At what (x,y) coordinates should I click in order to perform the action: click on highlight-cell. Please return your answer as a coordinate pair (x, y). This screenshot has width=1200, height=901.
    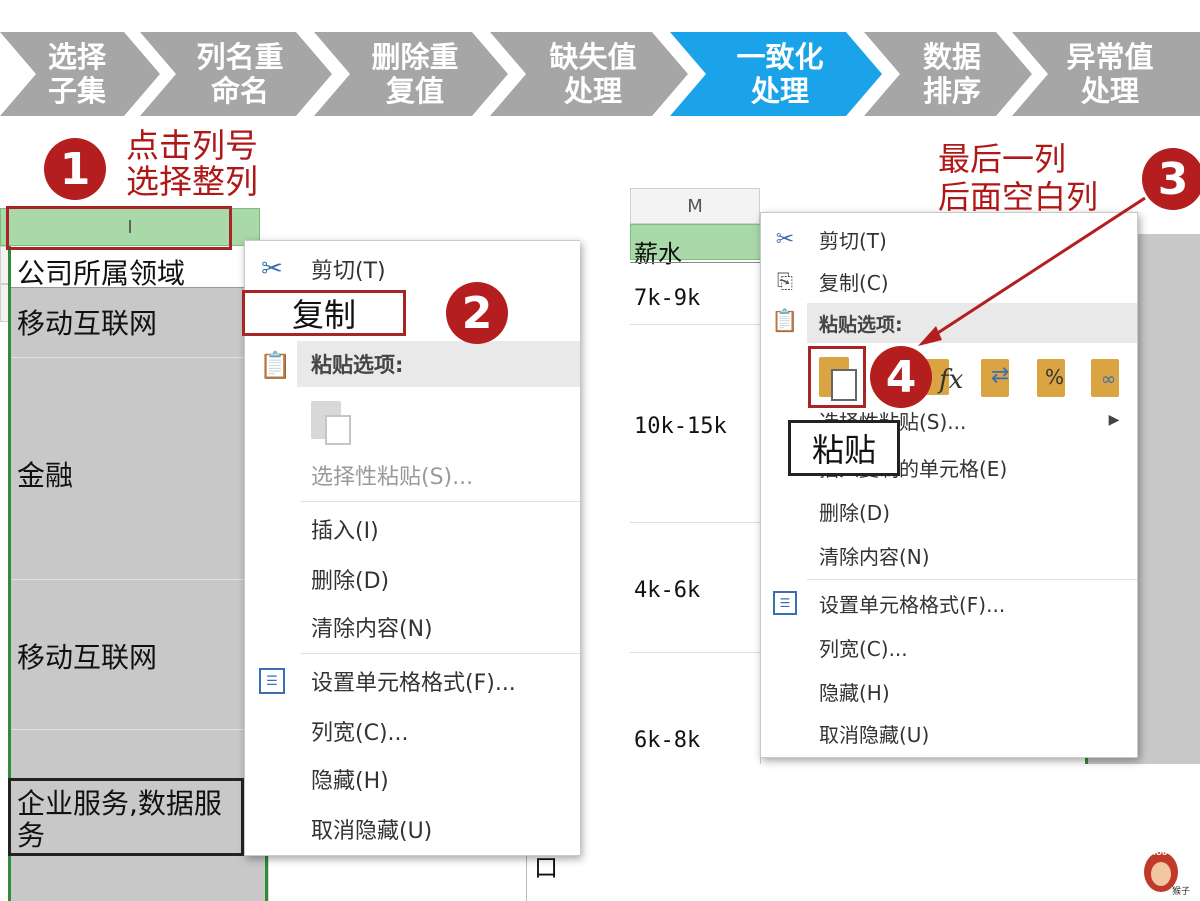
    Looking at the image, I should click on (126, 817).